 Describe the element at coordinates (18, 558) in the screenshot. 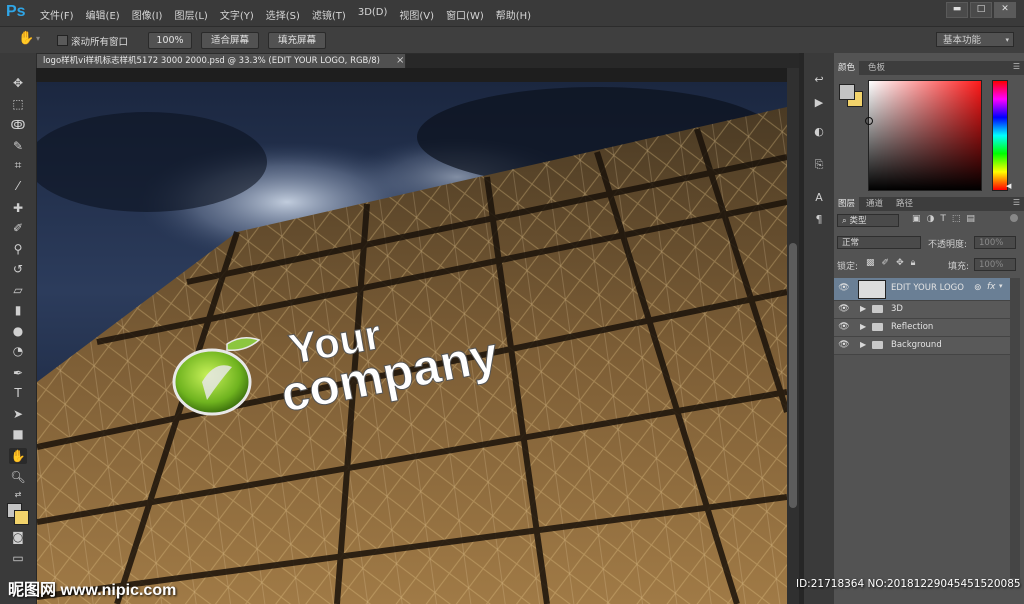

I see `screen-mode-icon: ▭` at that location.